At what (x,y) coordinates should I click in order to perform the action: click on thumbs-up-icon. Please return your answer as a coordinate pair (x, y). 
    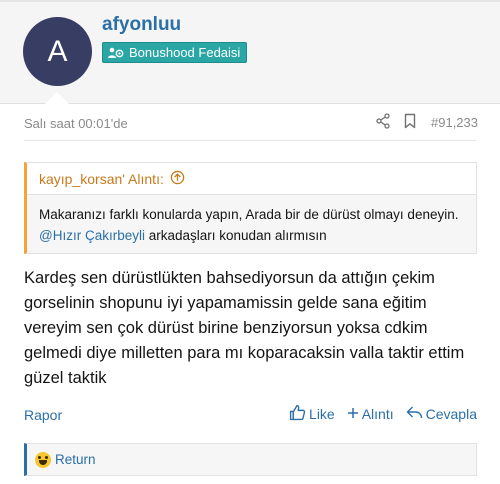
    Looking at the image, I should click on (297, 414).